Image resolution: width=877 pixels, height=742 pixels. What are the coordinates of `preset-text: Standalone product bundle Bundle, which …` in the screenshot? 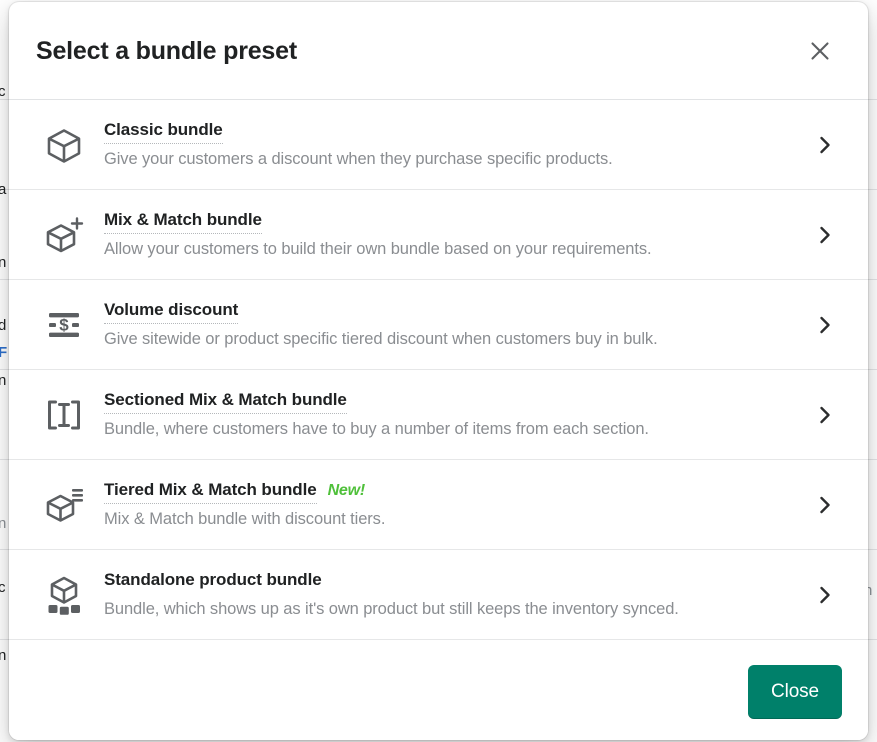 It's located at (456, 594).